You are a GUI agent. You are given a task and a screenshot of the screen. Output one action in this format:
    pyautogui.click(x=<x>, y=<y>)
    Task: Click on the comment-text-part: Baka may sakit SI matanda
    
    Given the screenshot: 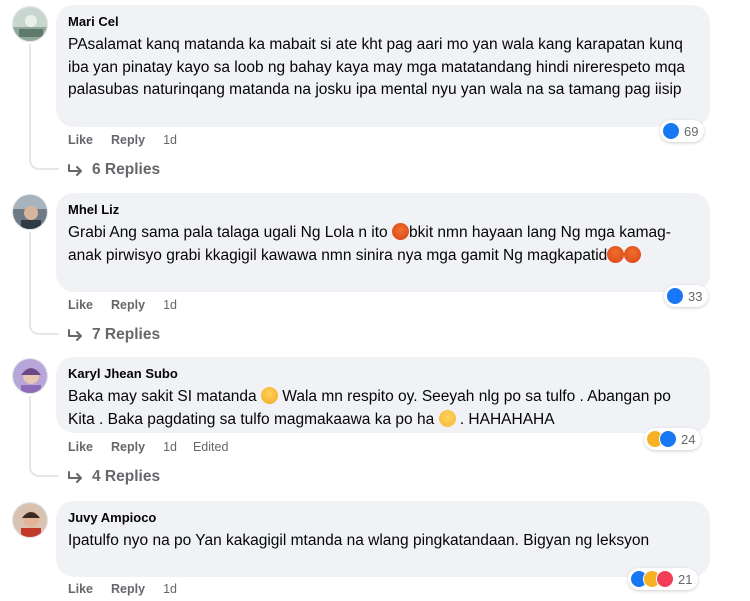 What is the action you would take?
    pyautogui.click(x=164, y=396)
    